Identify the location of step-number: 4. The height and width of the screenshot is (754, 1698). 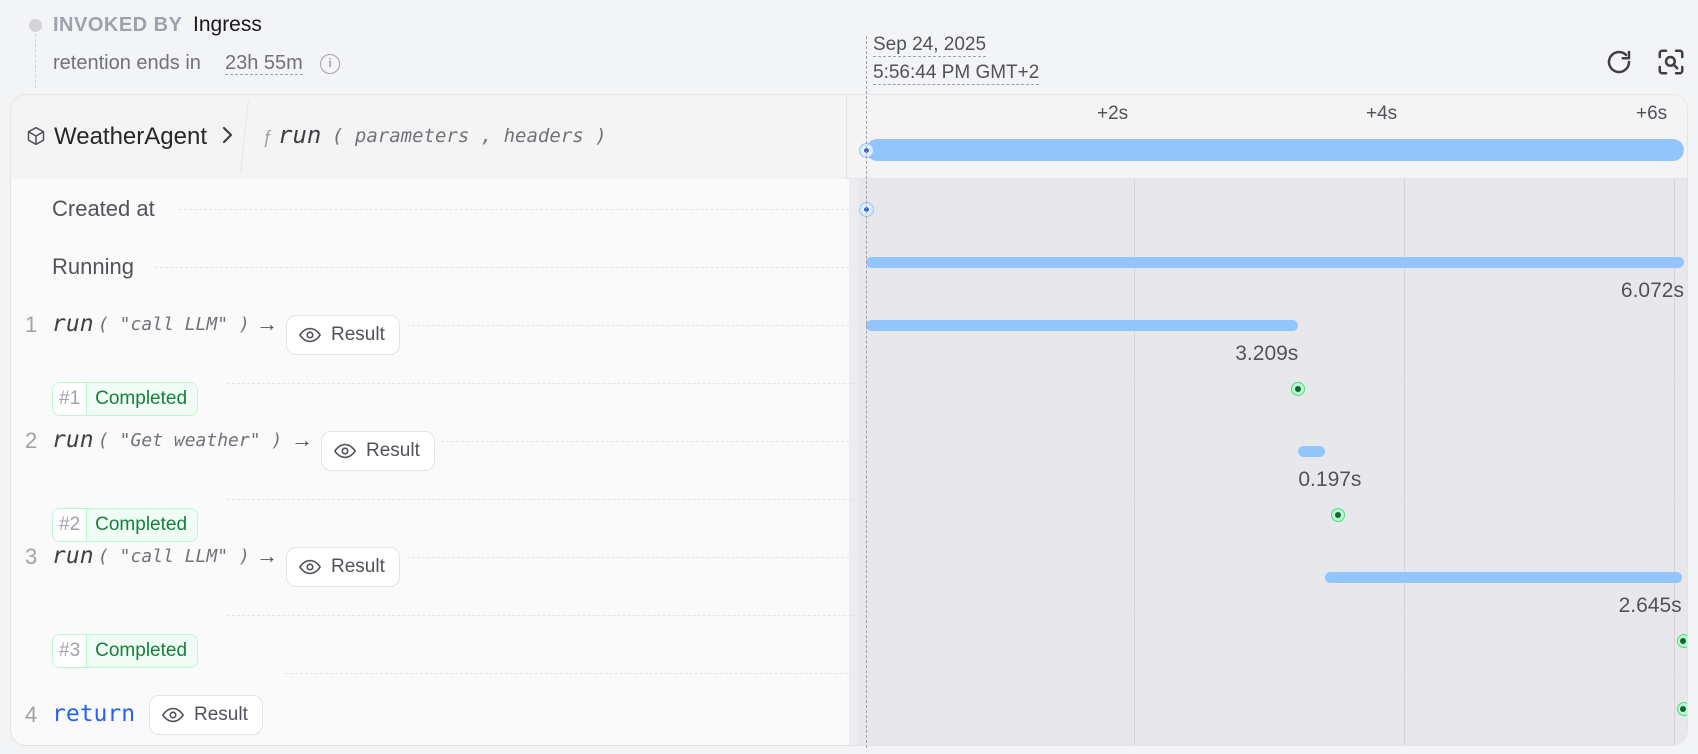
(31, 714).